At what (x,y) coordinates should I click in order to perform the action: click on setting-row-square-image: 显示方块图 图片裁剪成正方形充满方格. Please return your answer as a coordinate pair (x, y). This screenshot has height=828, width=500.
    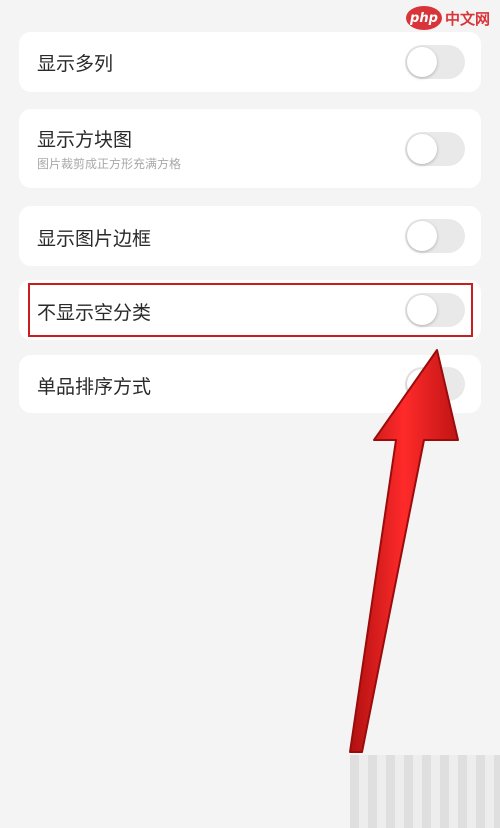
    Looking at the image, I should click on (250, 148).